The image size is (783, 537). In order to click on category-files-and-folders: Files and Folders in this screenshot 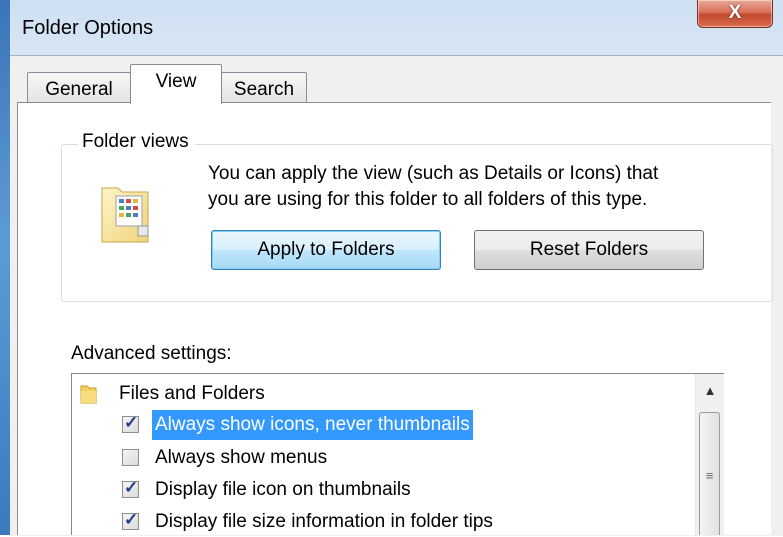, I will do `click(192, 393)`.